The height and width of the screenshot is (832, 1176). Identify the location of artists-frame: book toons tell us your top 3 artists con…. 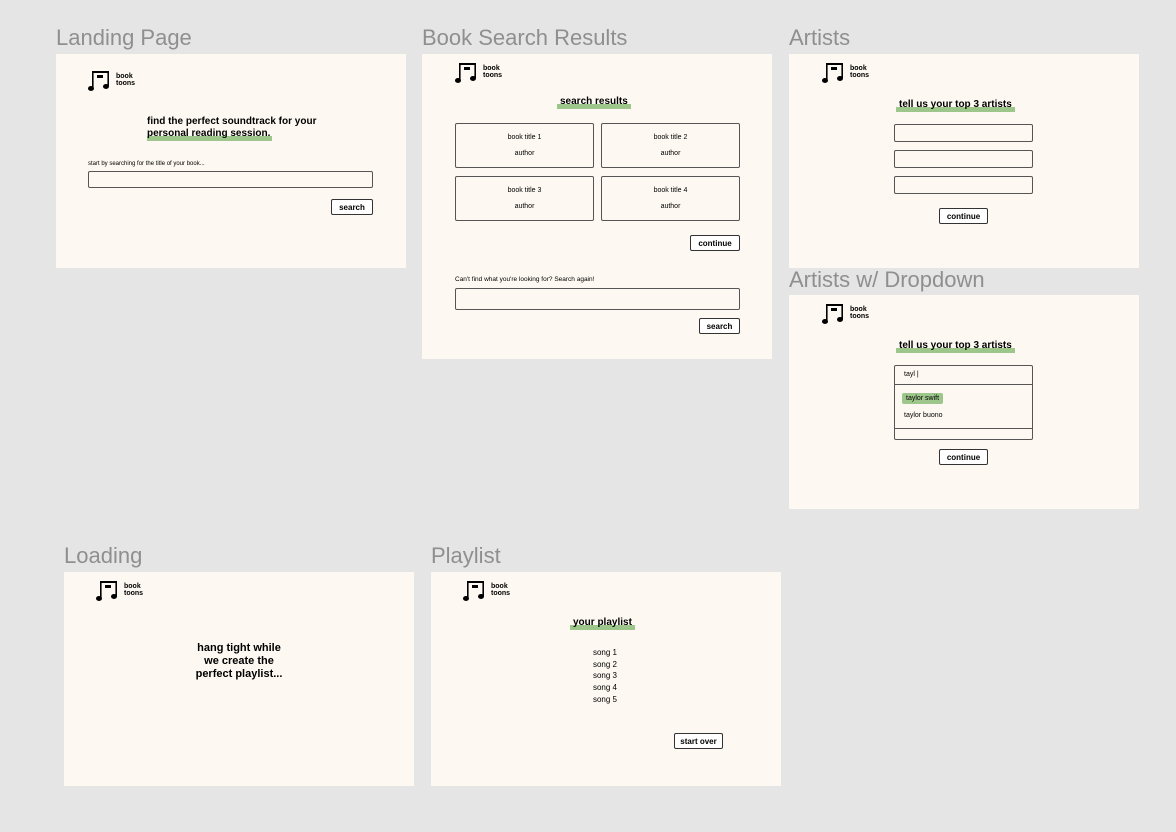
(964, 161).